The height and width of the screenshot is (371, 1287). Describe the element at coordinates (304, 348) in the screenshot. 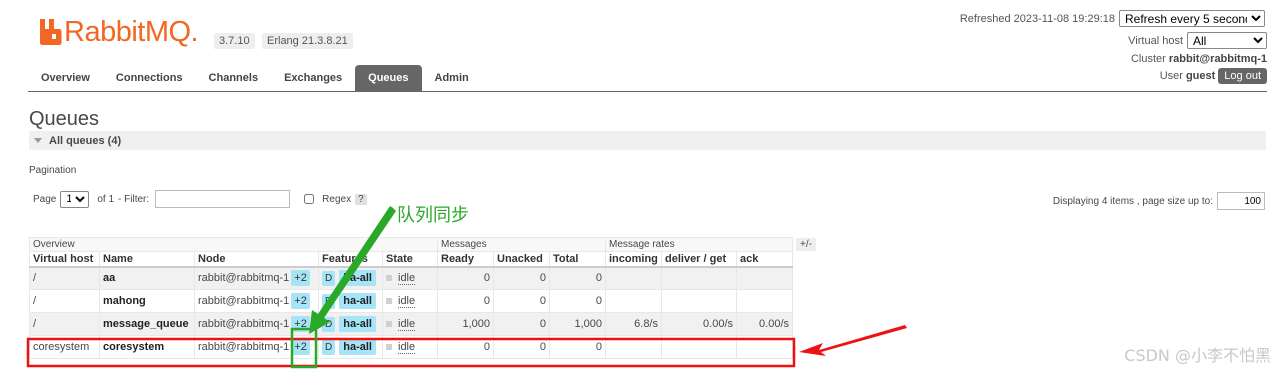

I see `green-highlight-box` at that location.